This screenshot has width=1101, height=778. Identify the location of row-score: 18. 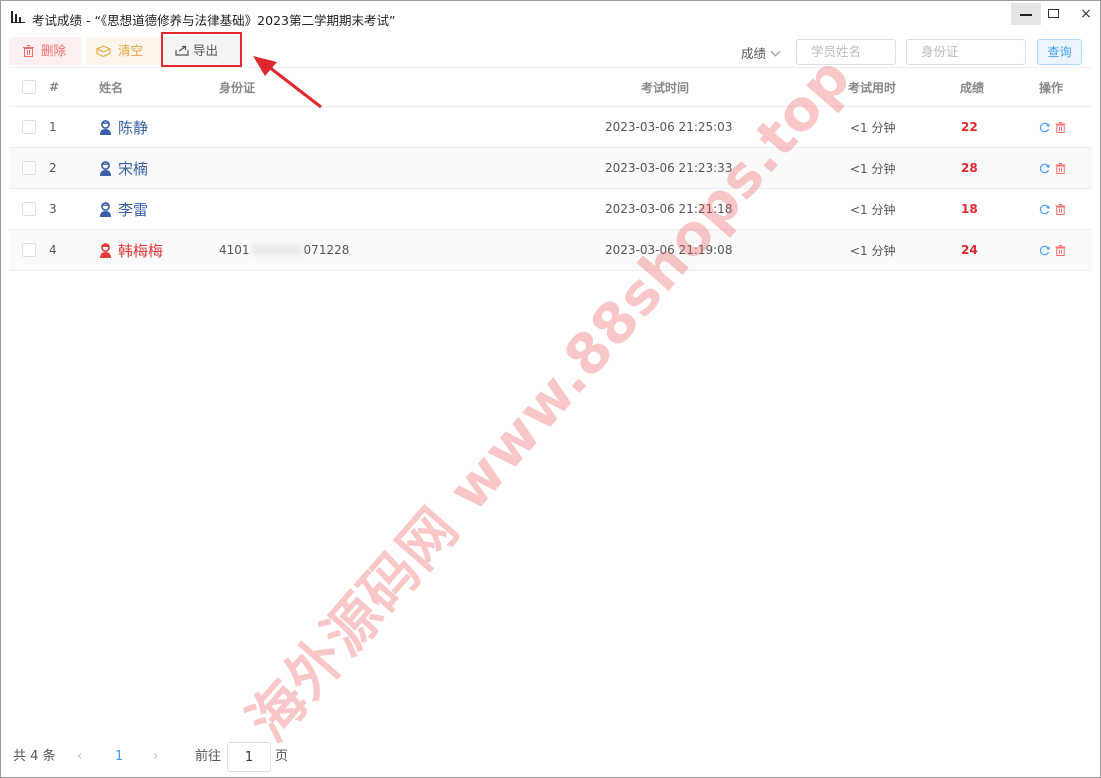
(969, 209).